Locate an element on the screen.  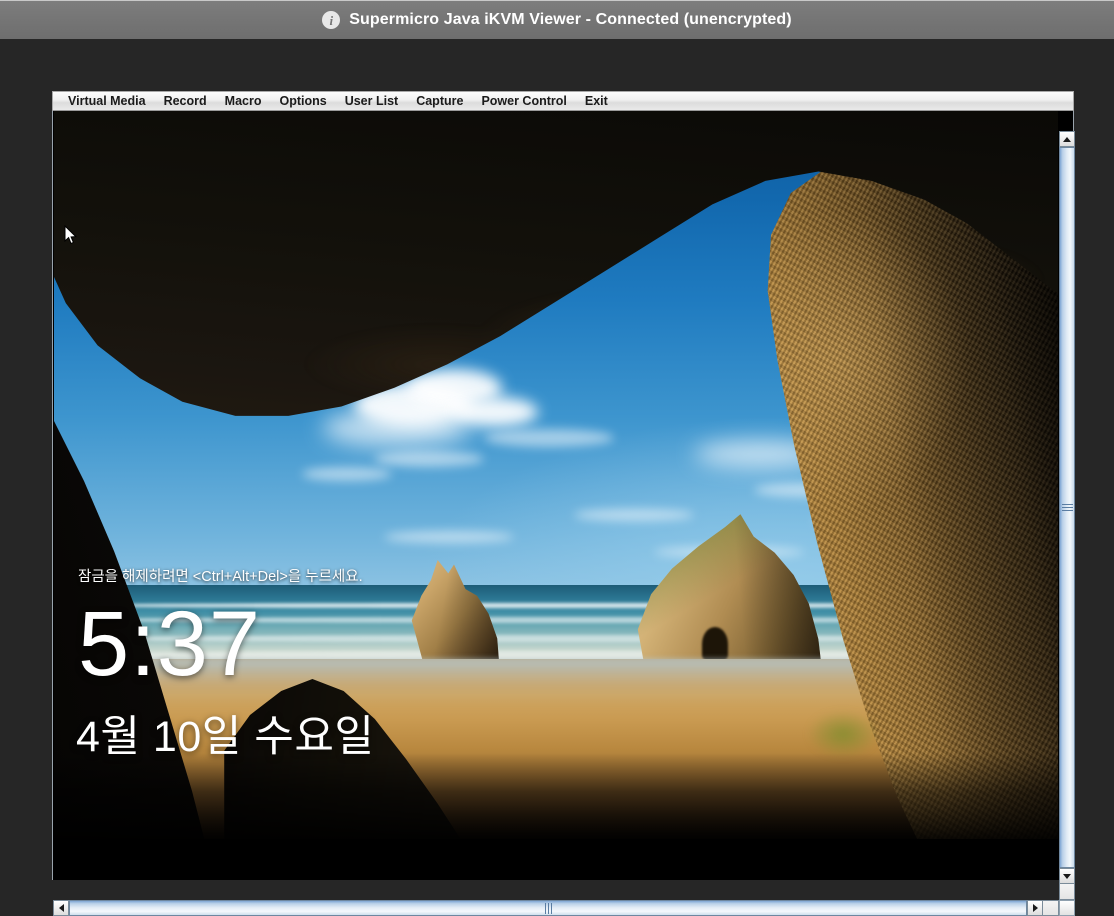
vertical-scroll-spacer is located at coordinates (1067, 892).